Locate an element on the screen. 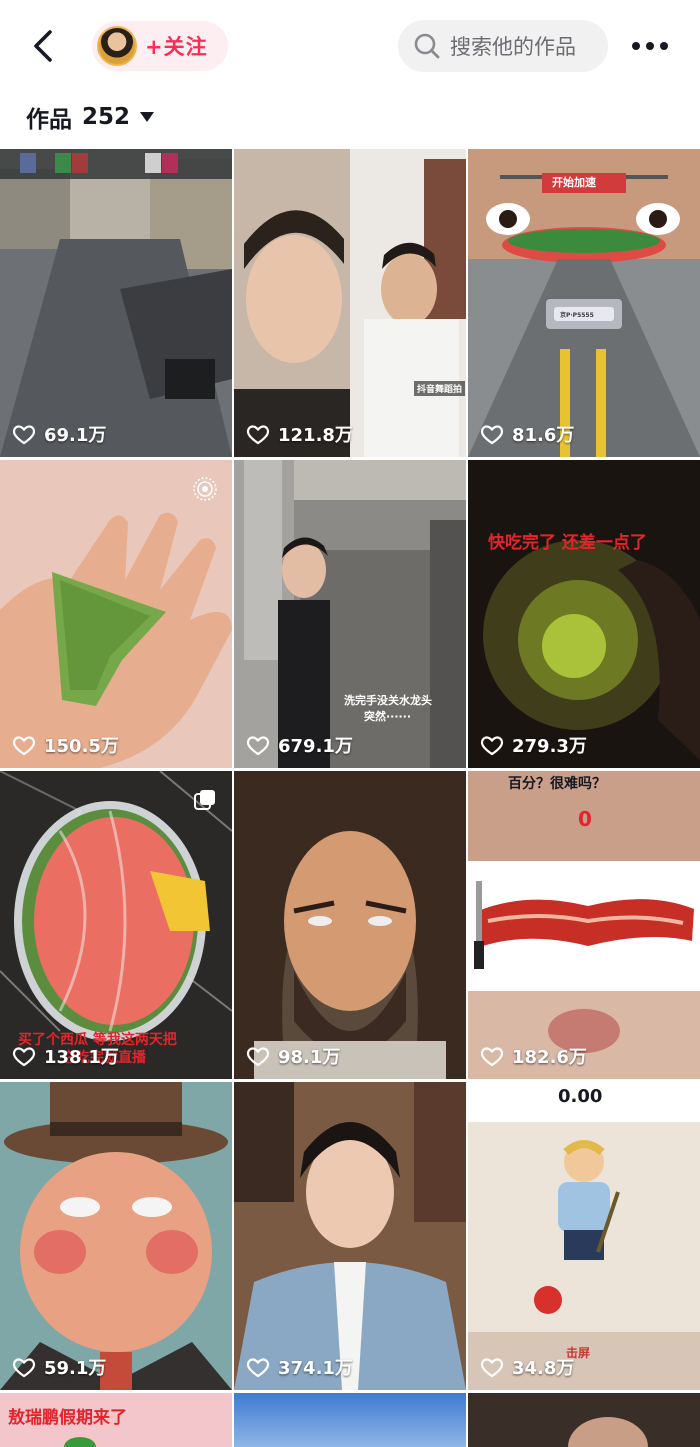  video-title-overlay: 敖瑞鹏假期来了 is located at coordinates (67, 1418).